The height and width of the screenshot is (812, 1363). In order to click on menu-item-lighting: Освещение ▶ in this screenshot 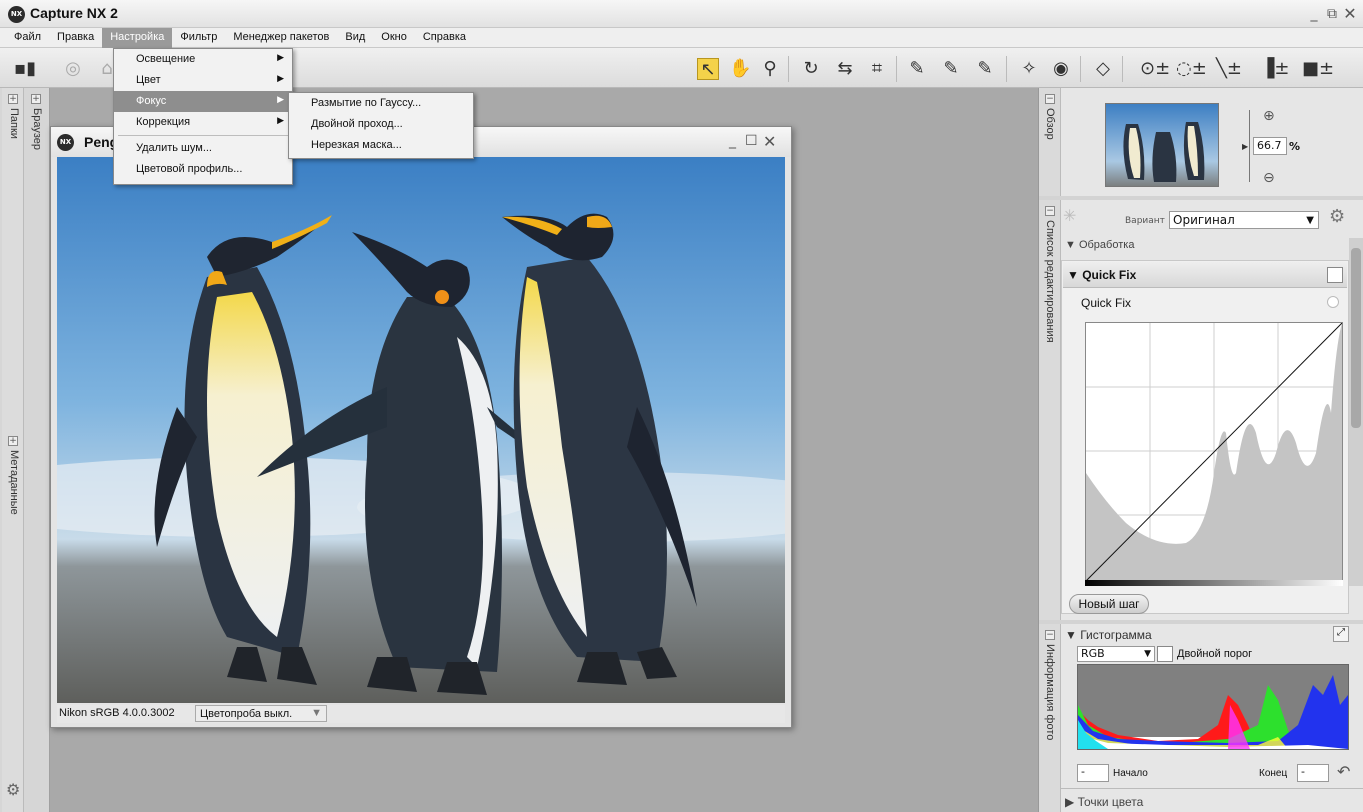, I will do `click(203, 59)`.